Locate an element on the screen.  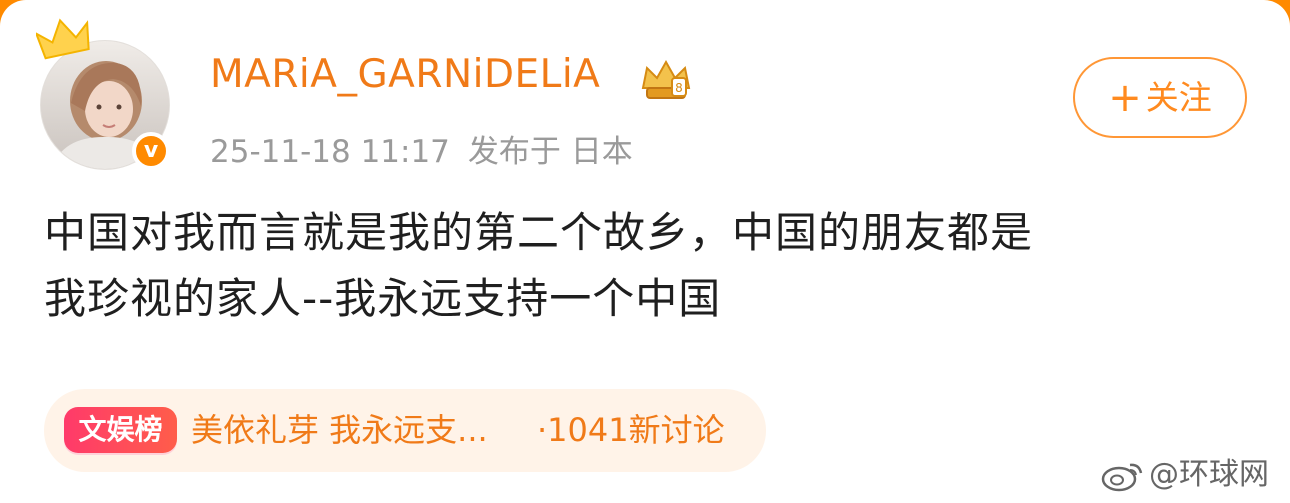
verified-badge-icon: v is located at coordinates (151, 151).